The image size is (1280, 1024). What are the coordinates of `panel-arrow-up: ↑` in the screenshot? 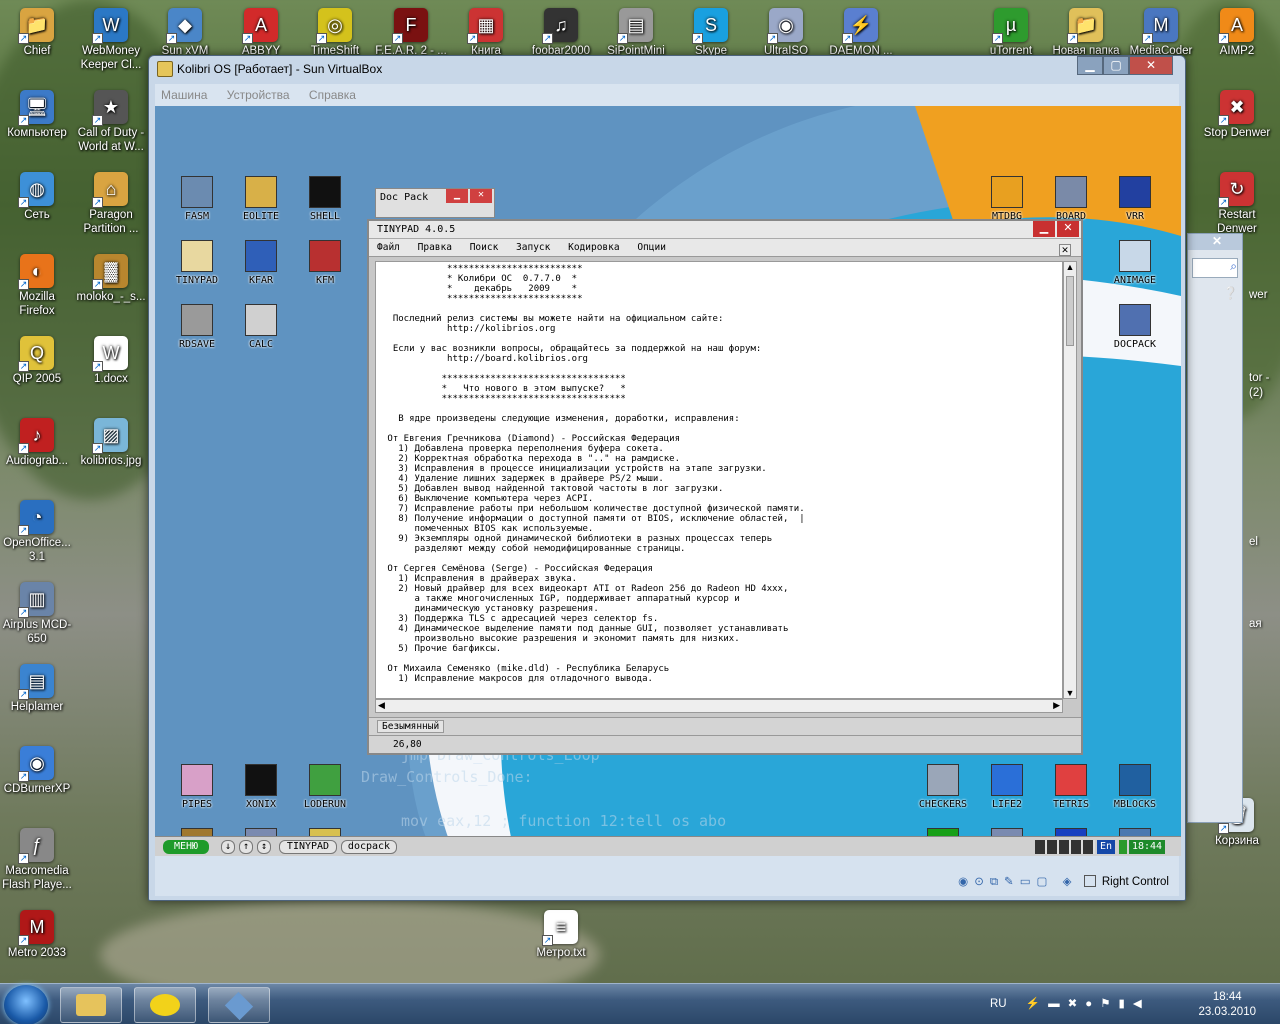 It's located at (246, 847).